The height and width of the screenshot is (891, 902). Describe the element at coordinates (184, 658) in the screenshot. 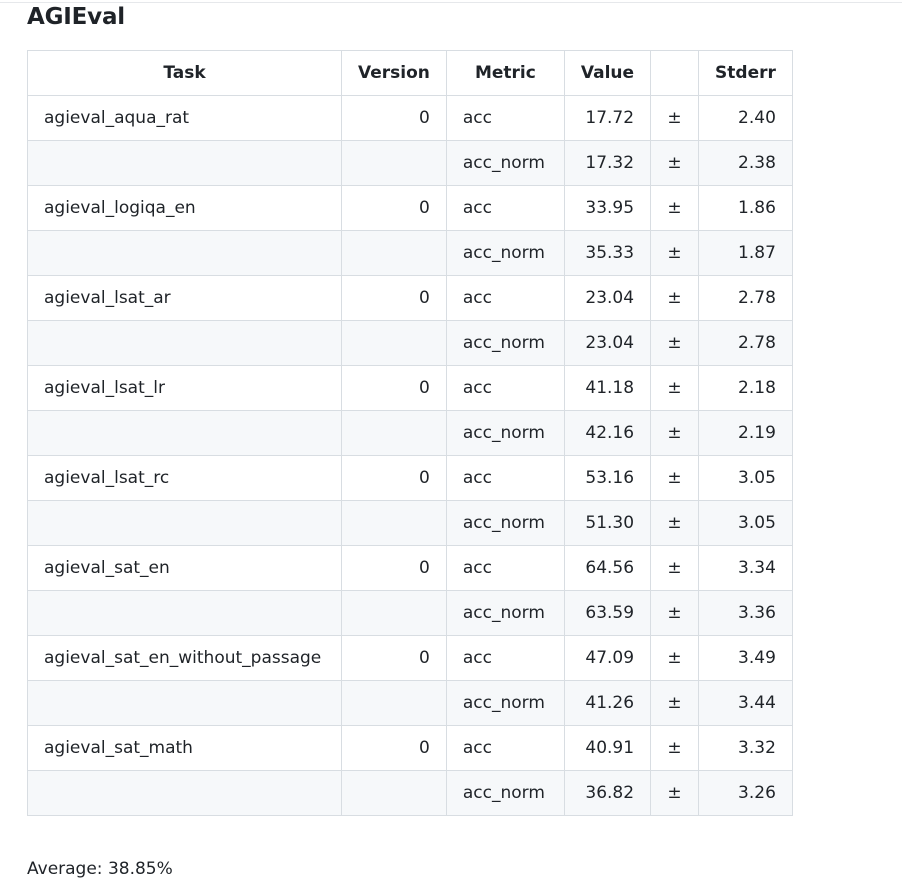

I see `task-cell: agieval_sat_en_without_passage` at that location.